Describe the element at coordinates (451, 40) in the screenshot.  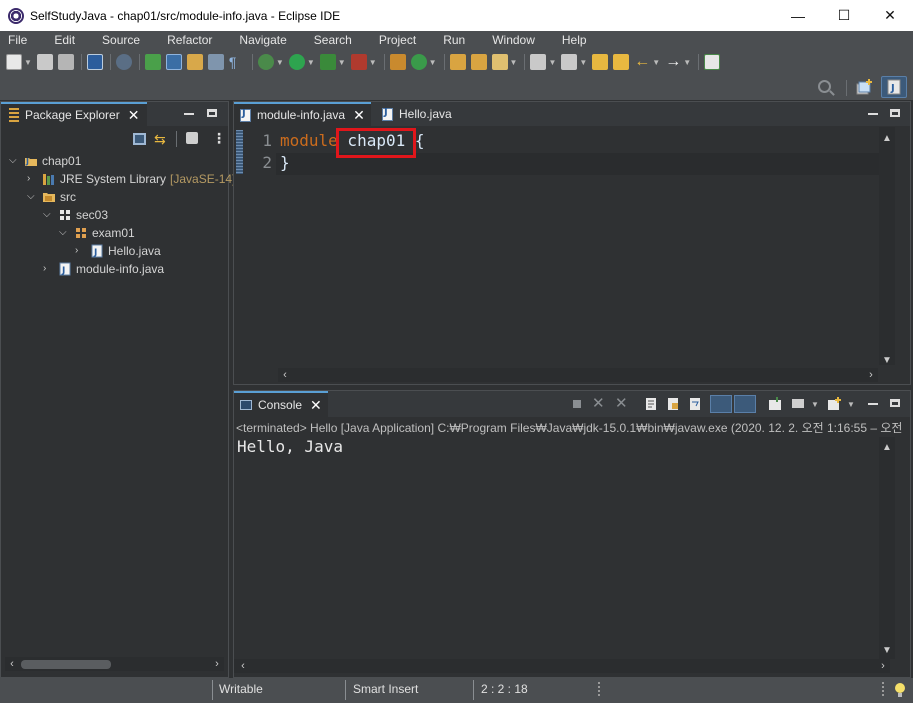
I see `menu-run: Run` at that location.